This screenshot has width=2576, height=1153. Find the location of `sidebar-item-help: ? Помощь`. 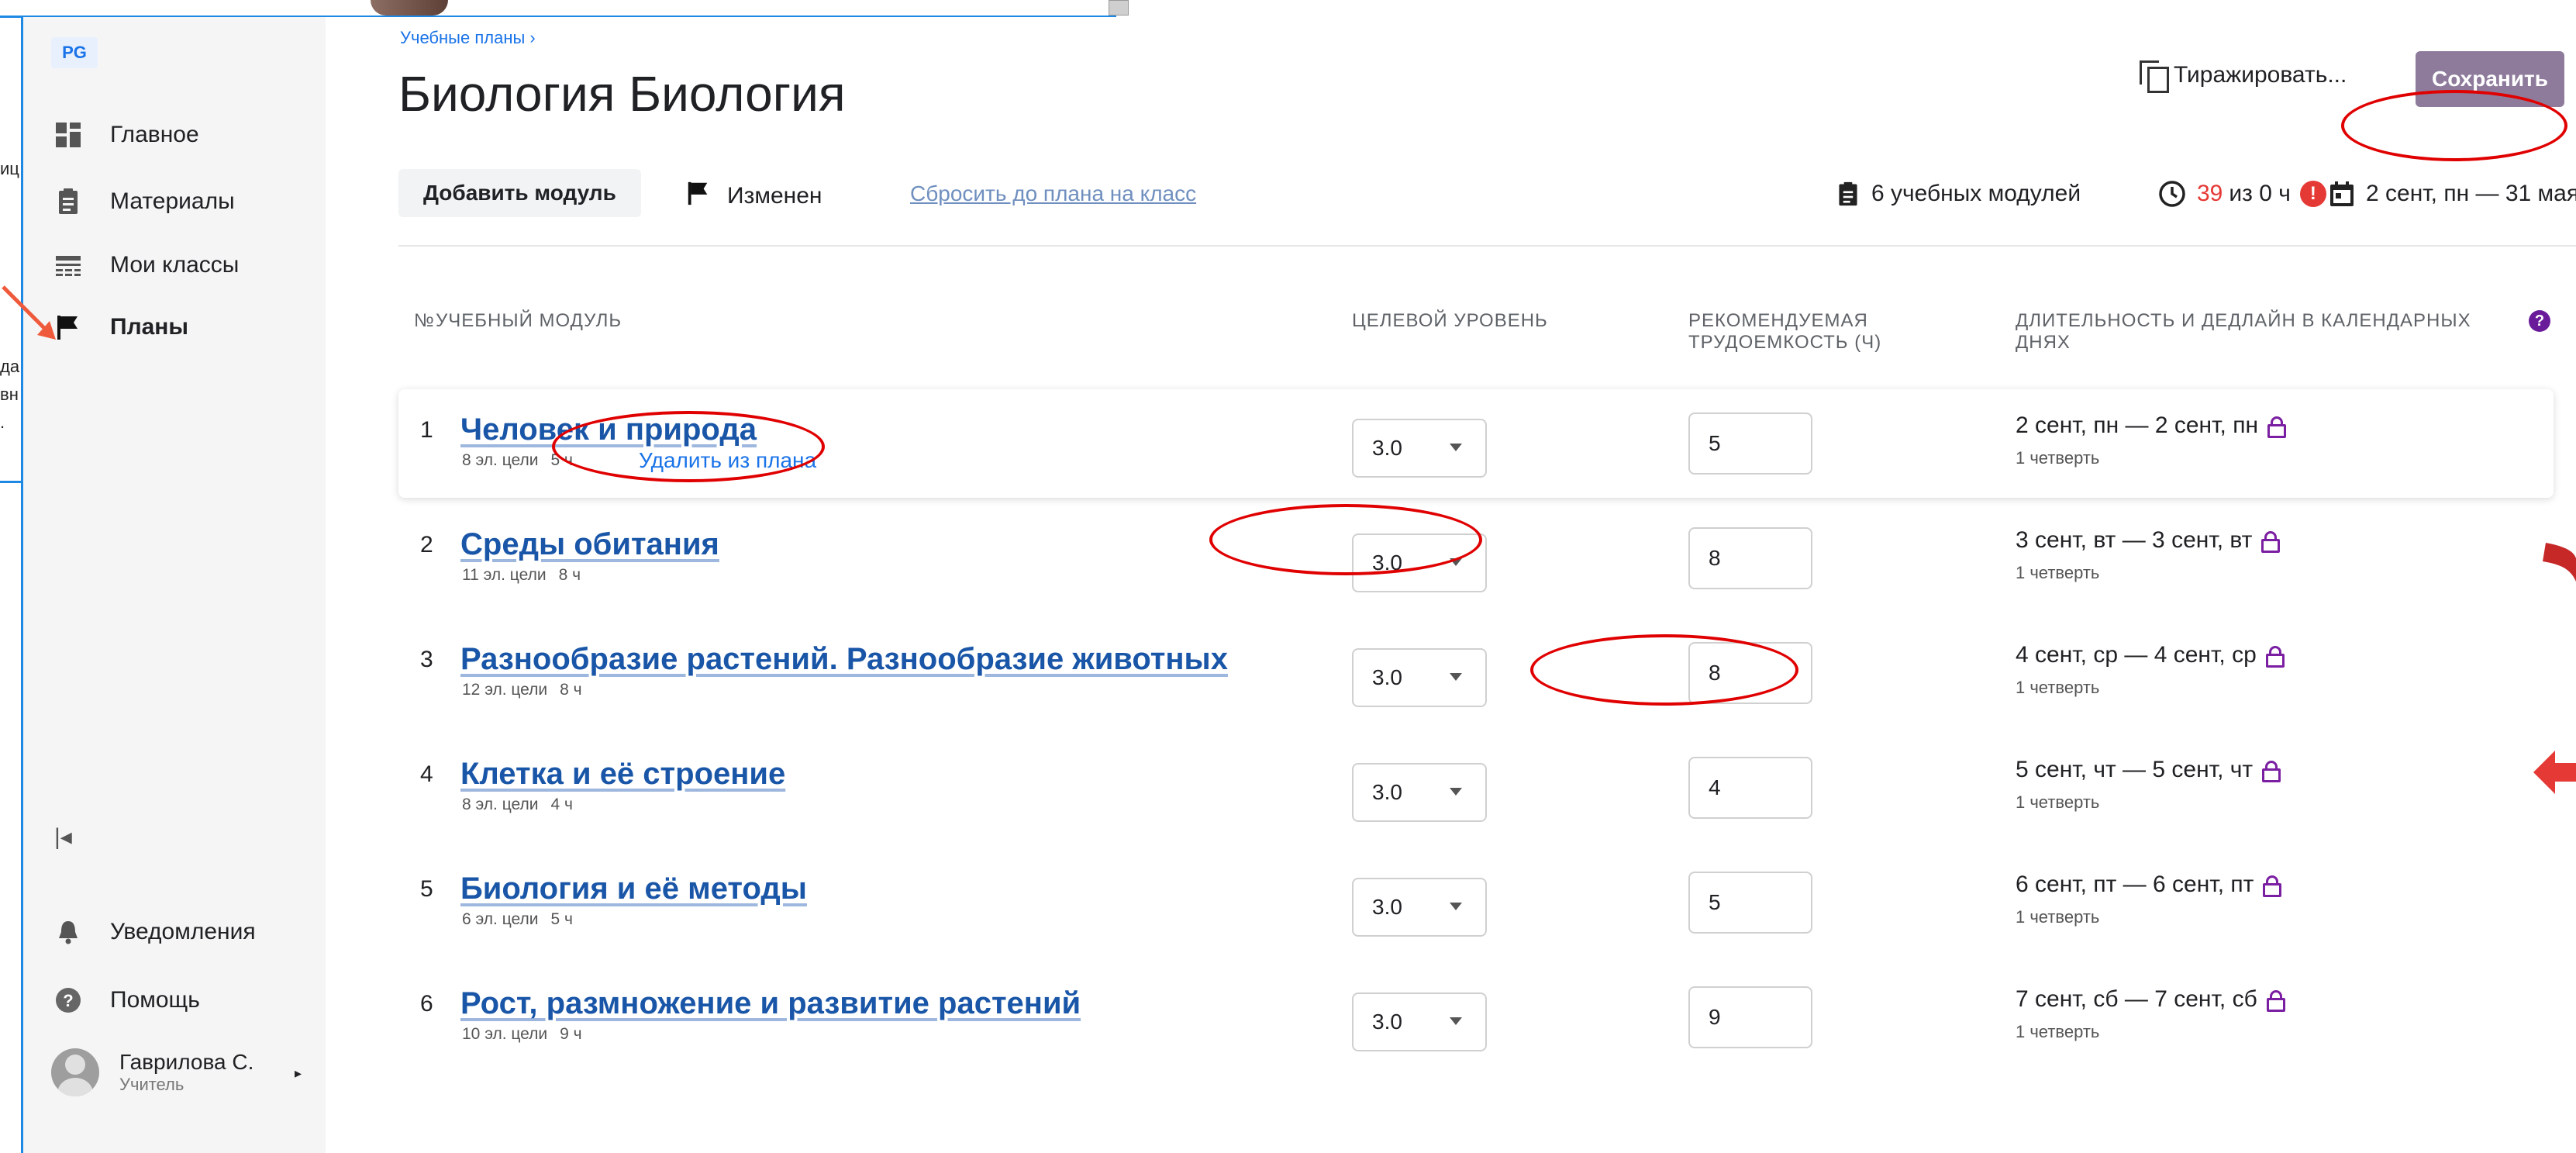

sidebar-item-help: ? Помощь is located at coordinates (127, 1000).